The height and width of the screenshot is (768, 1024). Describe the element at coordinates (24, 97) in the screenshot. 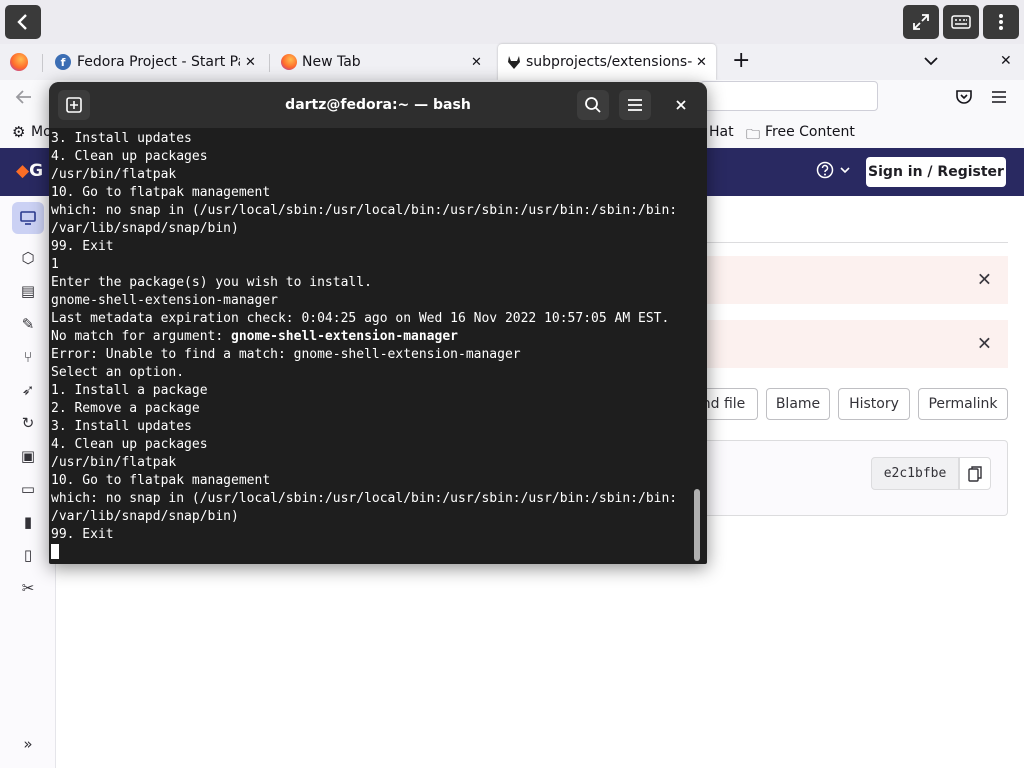

I see `back-arrow-icon` at that location.